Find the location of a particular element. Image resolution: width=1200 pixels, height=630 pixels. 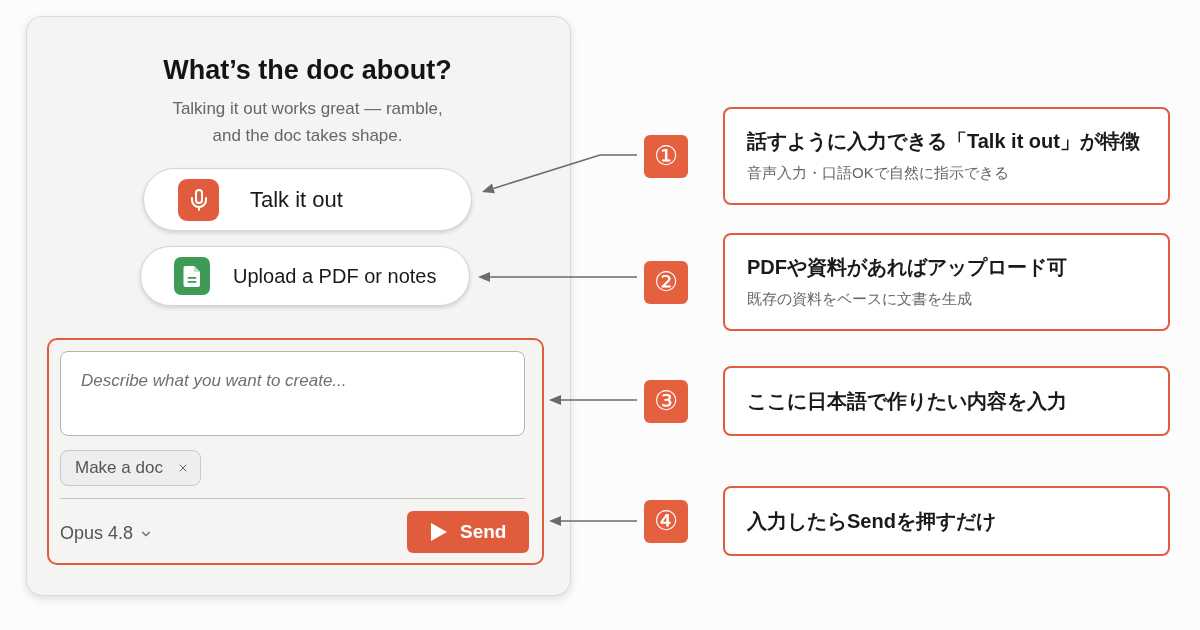

upload-button: Upload a PDF or notes is located at coordinates (305, 276).